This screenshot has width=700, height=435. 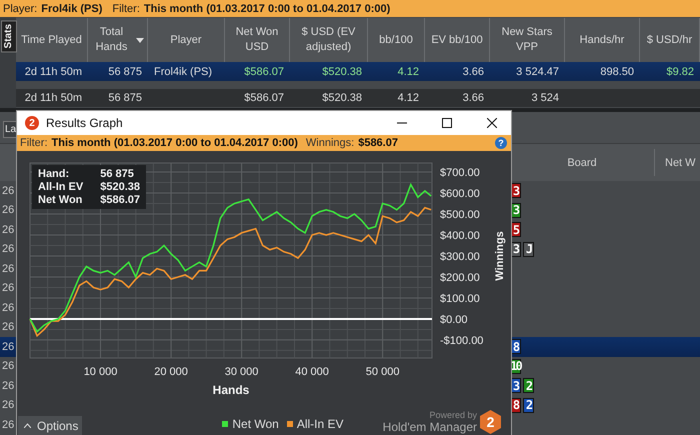 I want to click on table-cell: 26, so click(x=8, y=346).